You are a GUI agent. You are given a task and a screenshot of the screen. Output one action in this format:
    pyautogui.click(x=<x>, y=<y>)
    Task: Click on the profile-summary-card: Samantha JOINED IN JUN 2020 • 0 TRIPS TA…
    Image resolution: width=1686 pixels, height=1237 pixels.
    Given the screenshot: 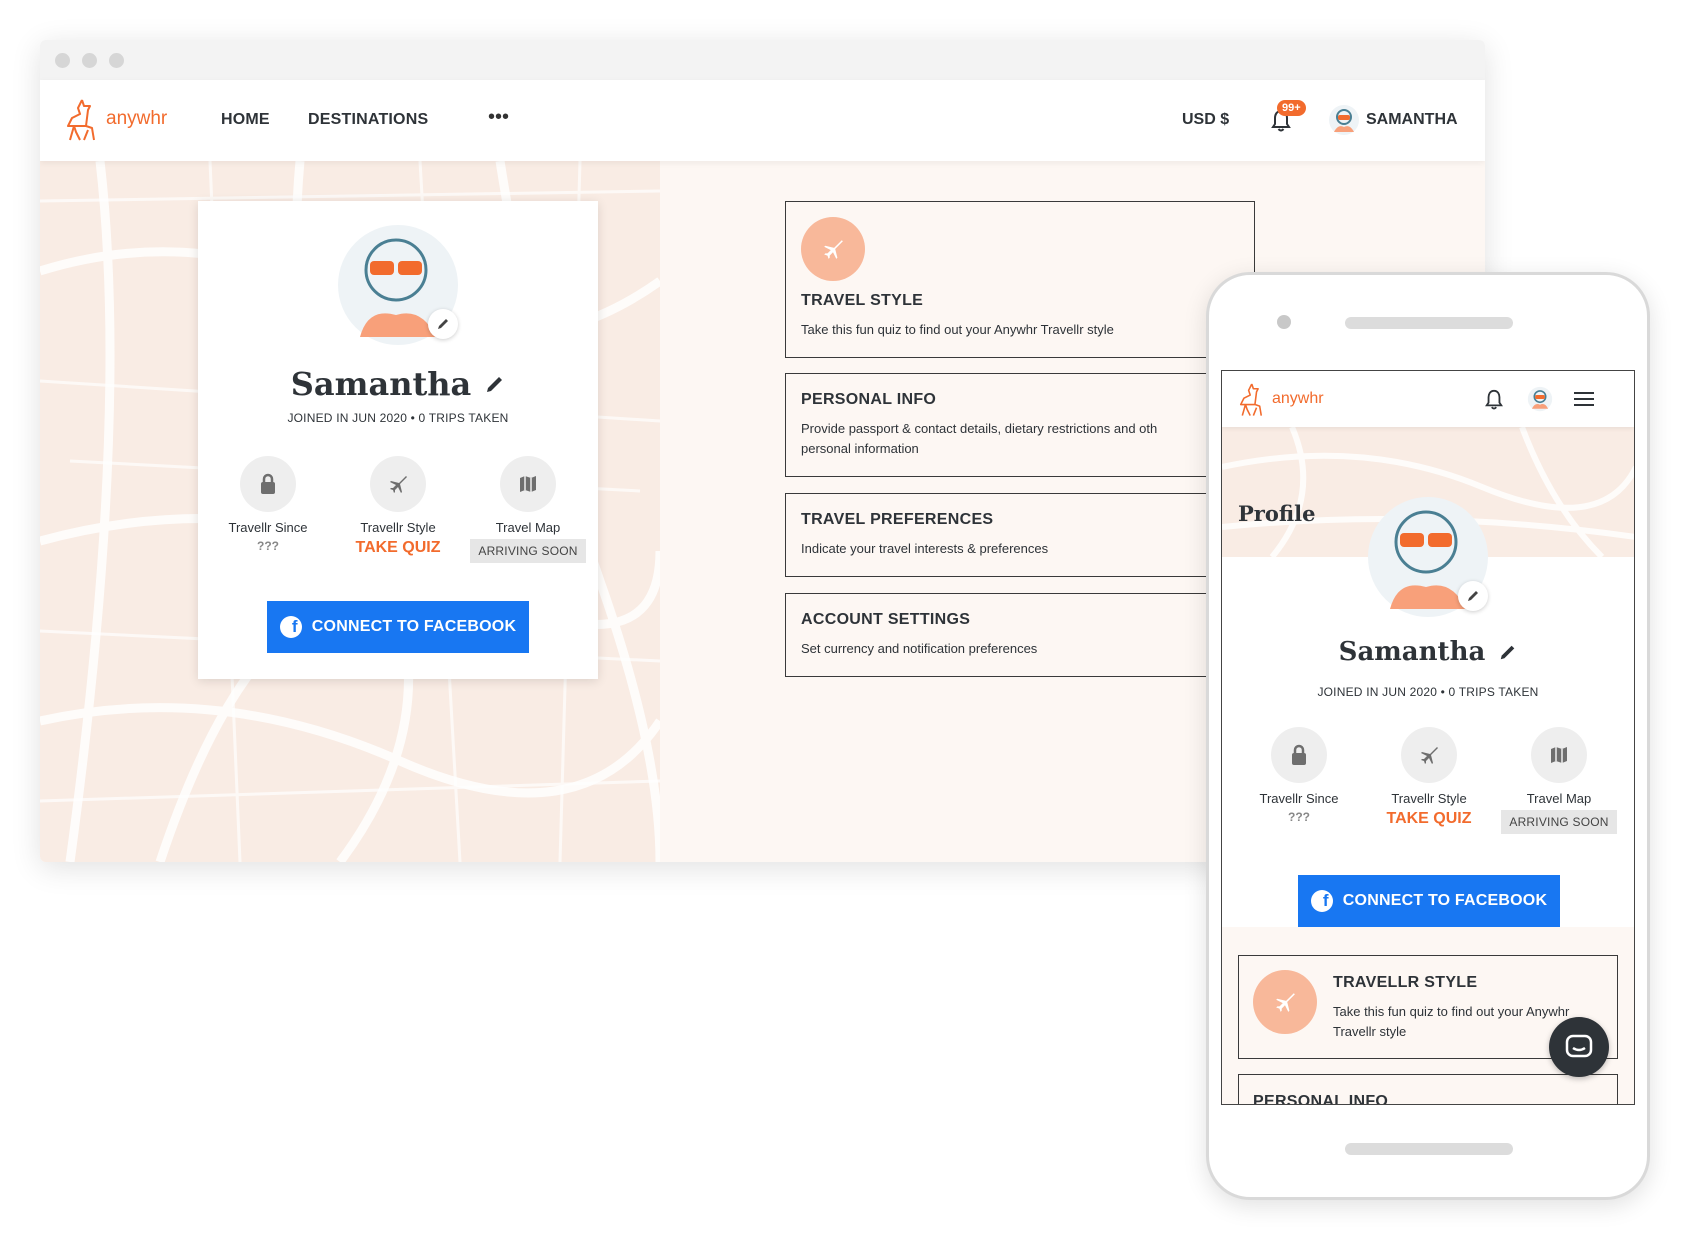 What is the action you would take?
    pyautogui.click(x=398, y=440)
    